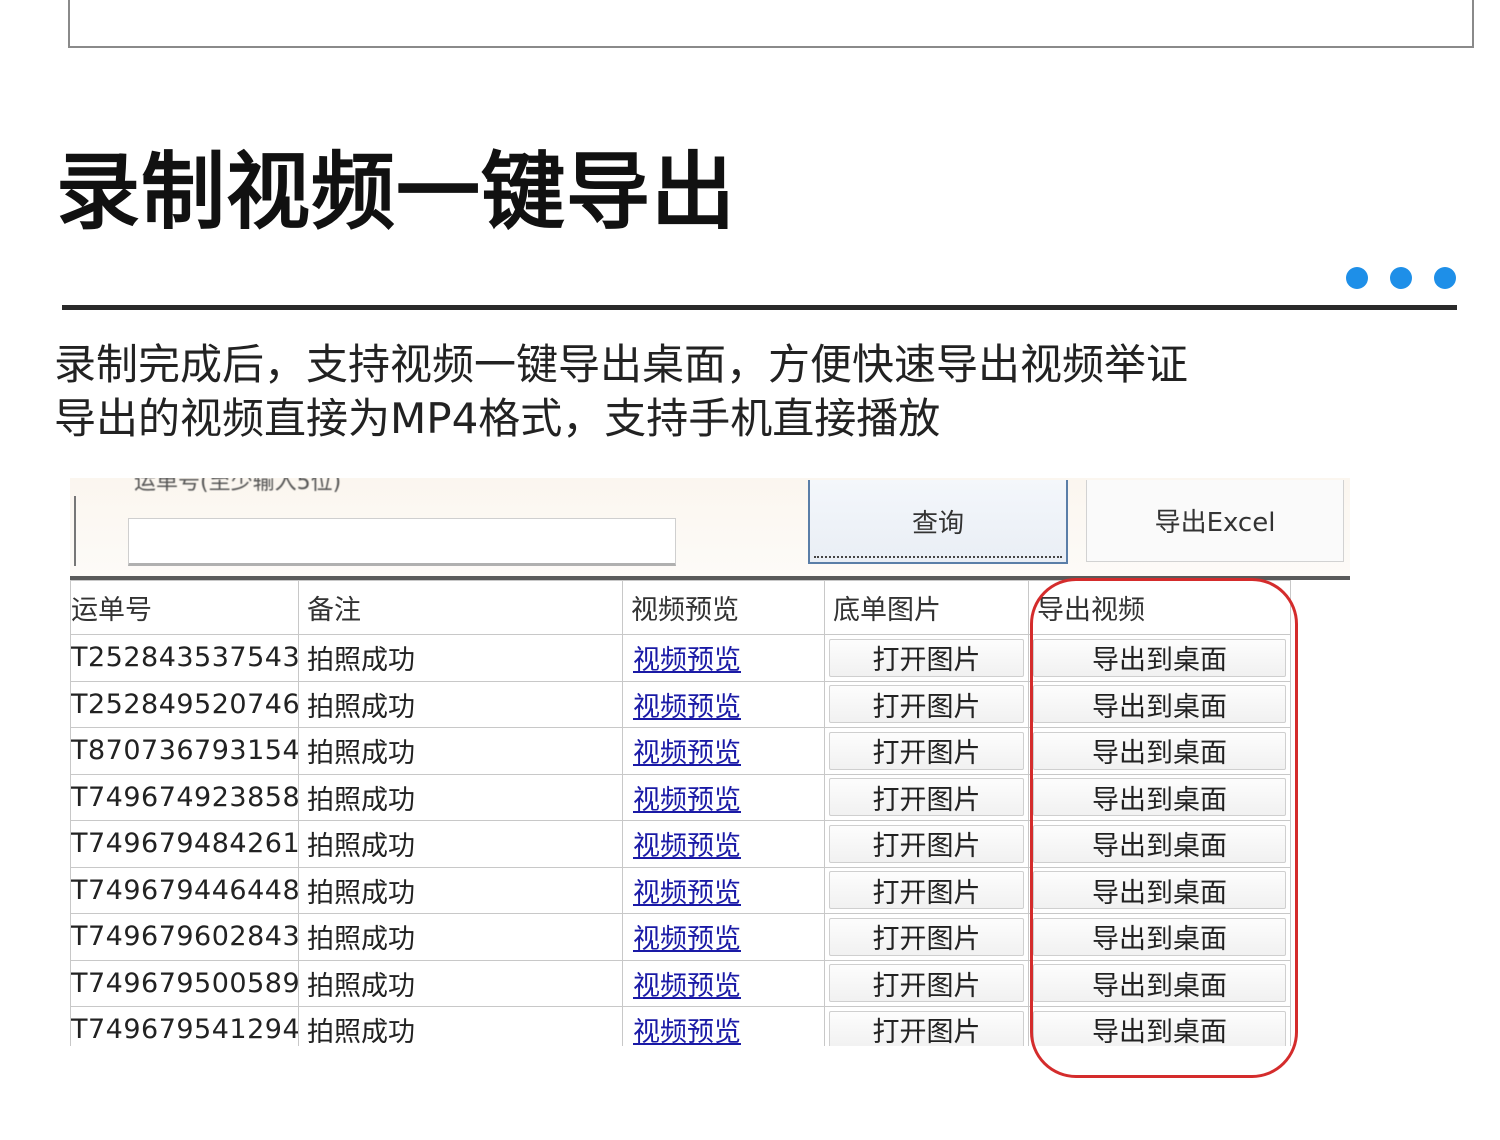 This screenshot has height=1140, width=1500. I want to click on divider, so click(759, 307).